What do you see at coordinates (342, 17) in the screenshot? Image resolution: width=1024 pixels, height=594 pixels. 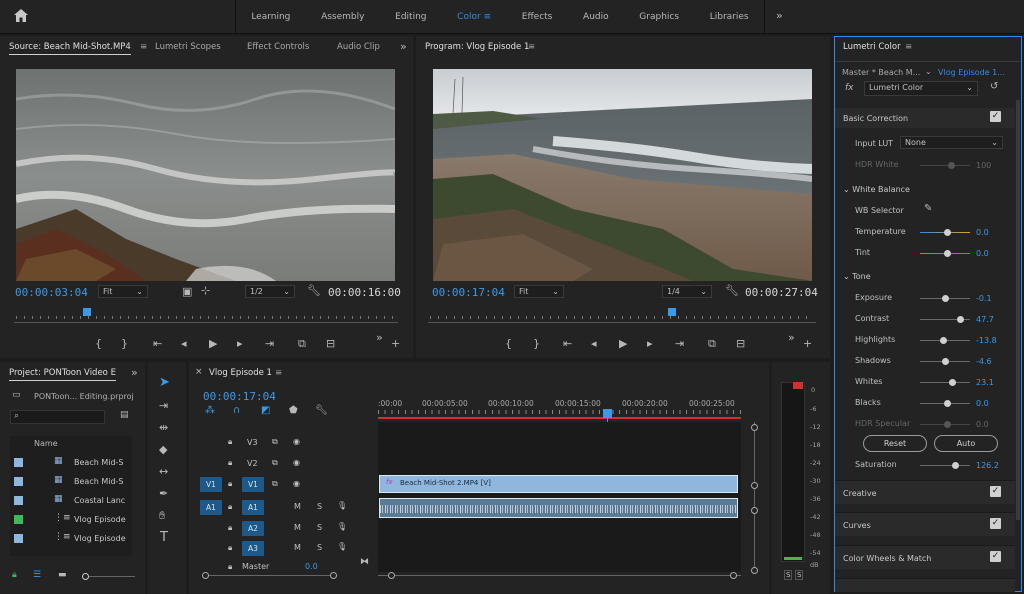 I see `workspace-assembly: Assembly` at bounding box center [342, 17].